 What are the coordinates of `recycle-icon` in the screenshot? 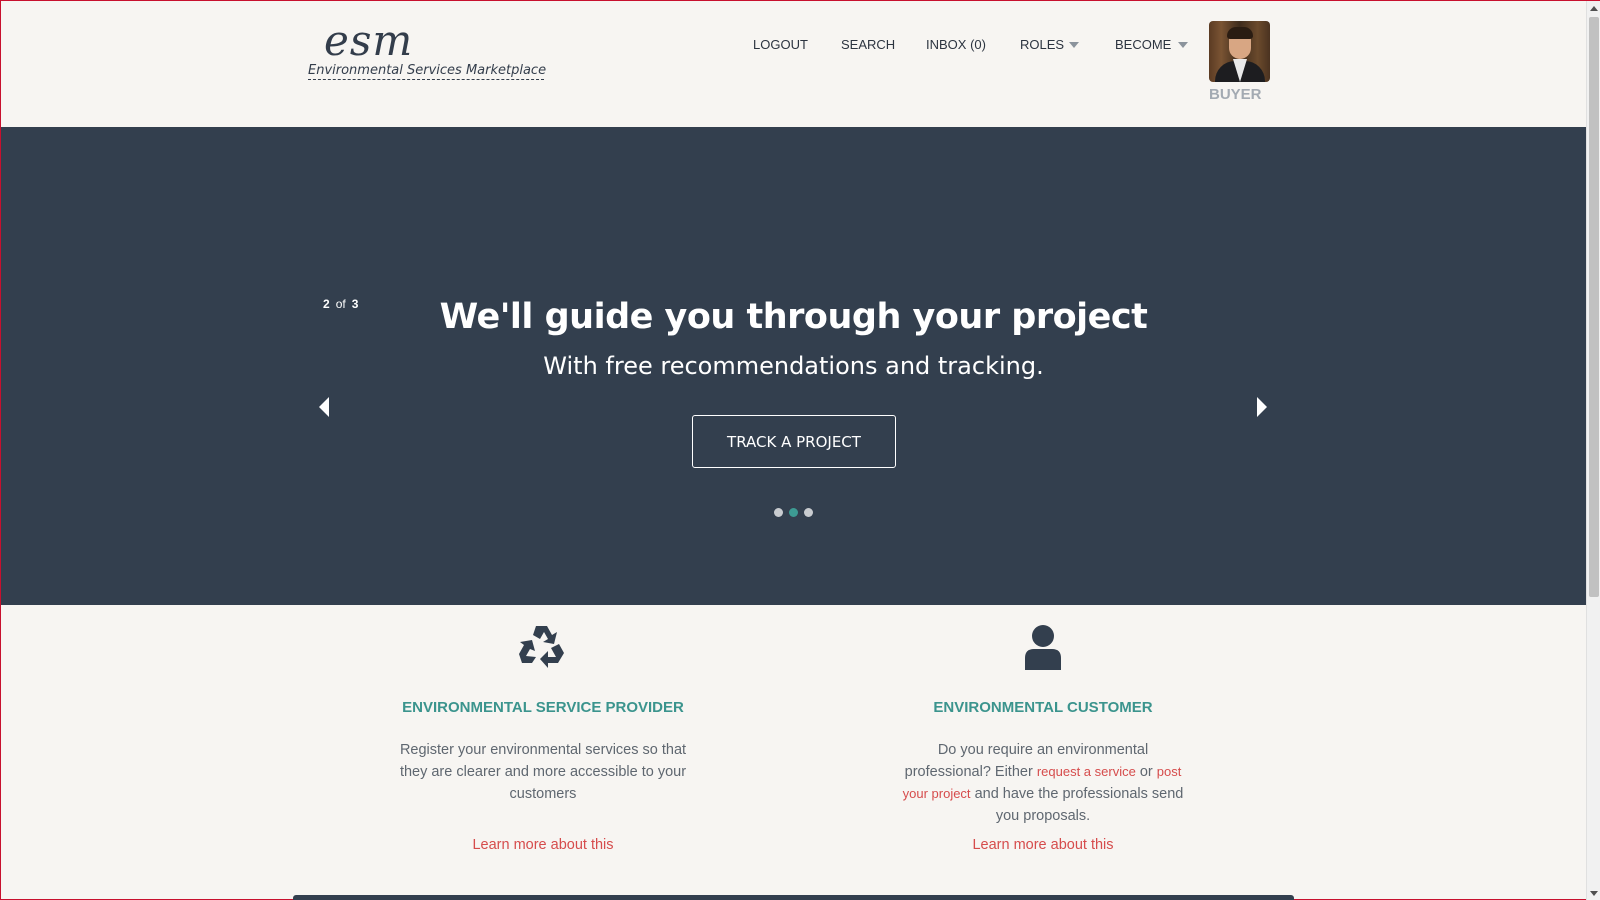 It's located at (541, 647).